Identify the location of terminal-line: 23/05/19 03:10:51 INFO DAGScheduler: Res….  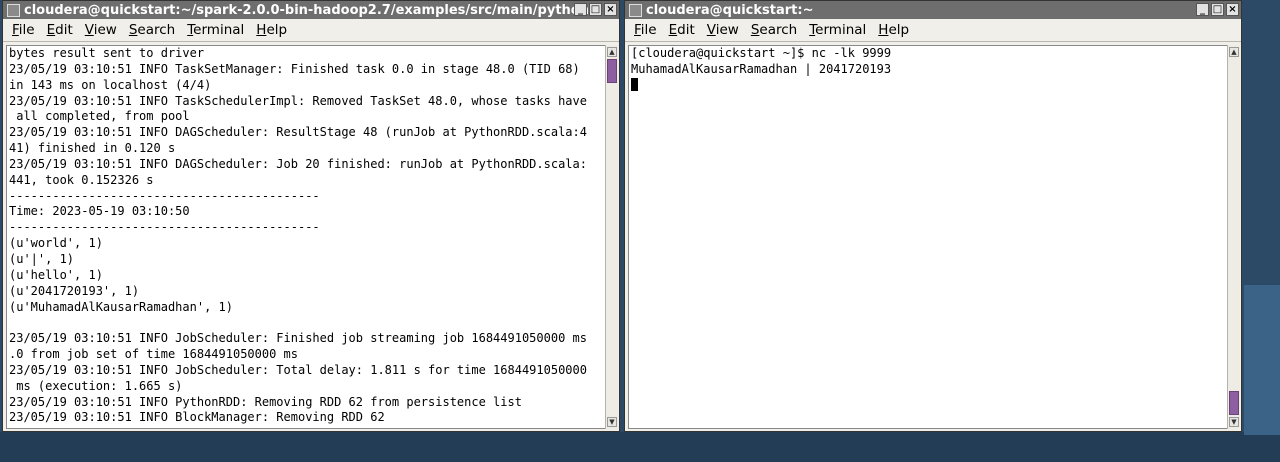
(298, 132).